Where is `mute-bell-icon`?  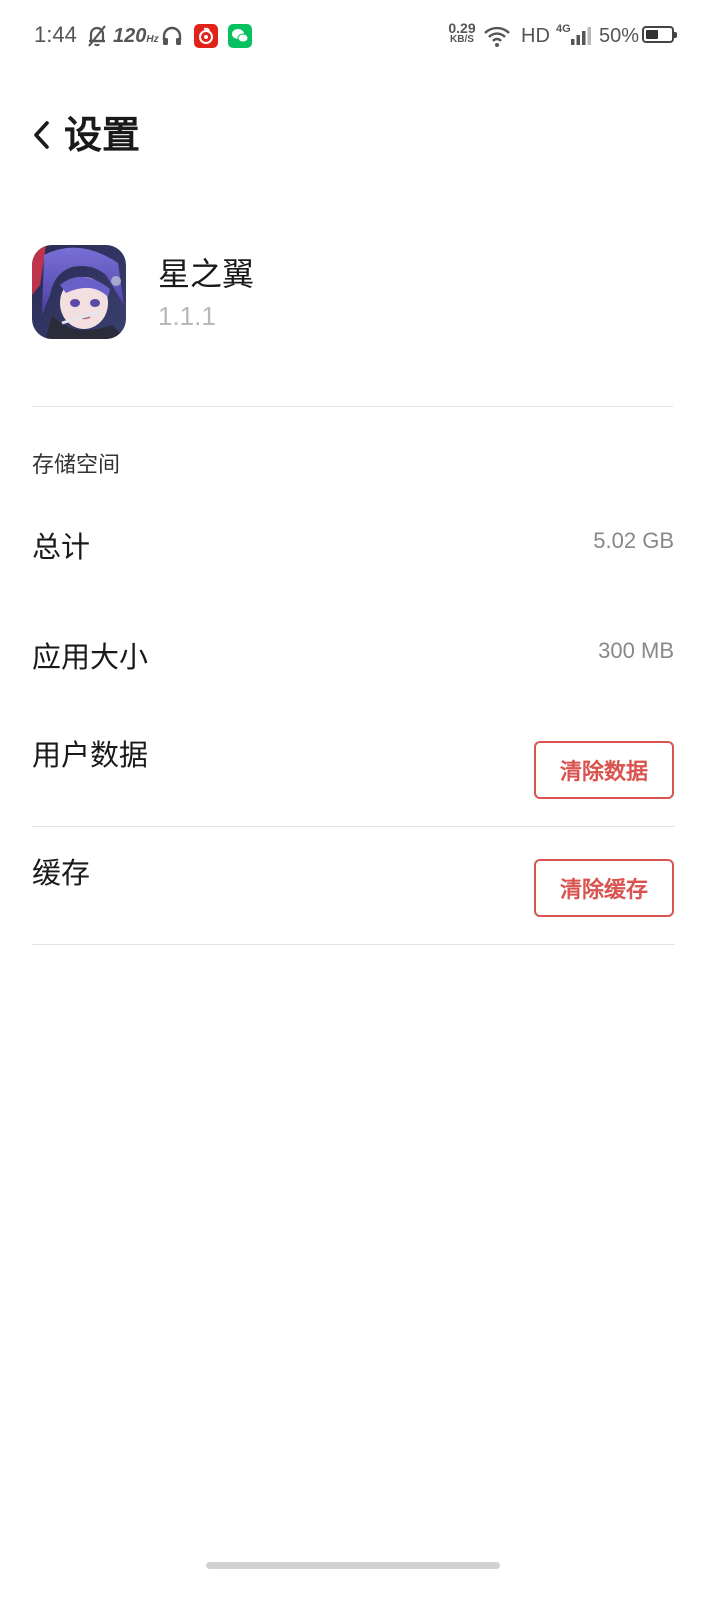 mute-bell-icon is located at coordinates (97, 36).